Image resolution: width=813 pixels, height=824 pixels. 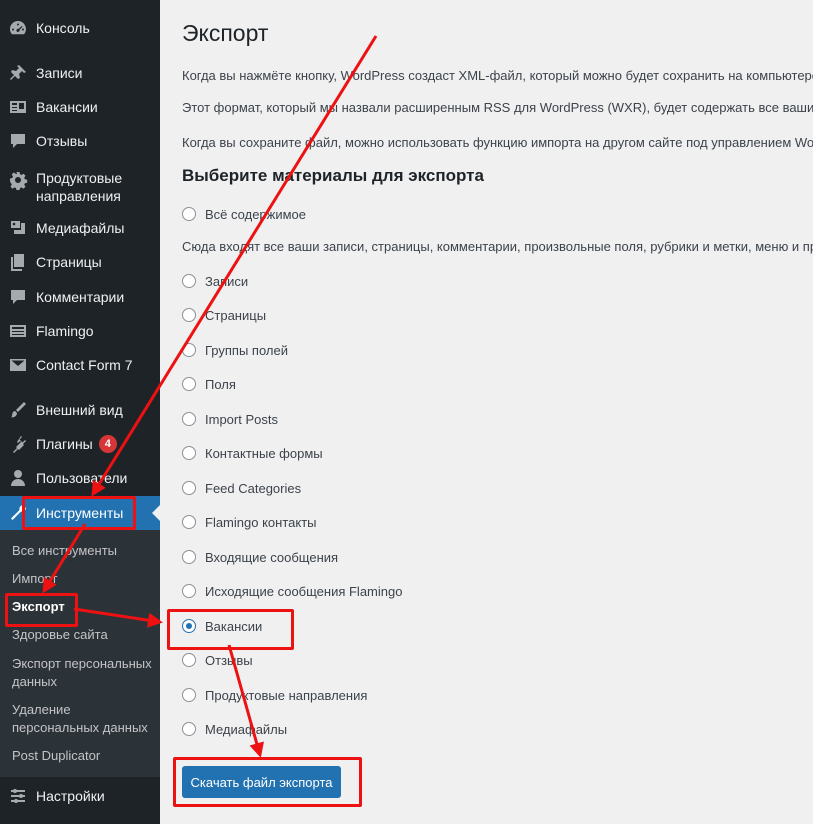 I want to click on menu-settings: Настройки, so click(x=80, y=796).